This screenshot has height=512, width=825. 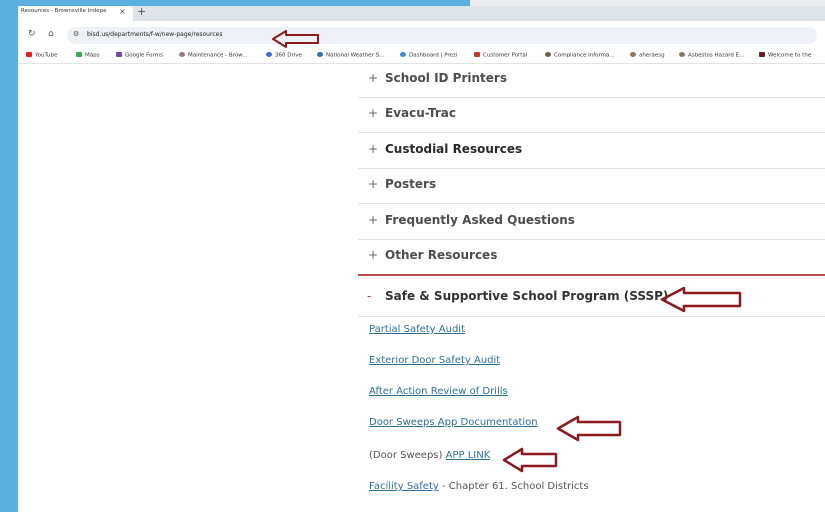 What do you see at coordinates (477, 54) in the screenshot?
I see `portal-icon` at bounding box center [477, 54].